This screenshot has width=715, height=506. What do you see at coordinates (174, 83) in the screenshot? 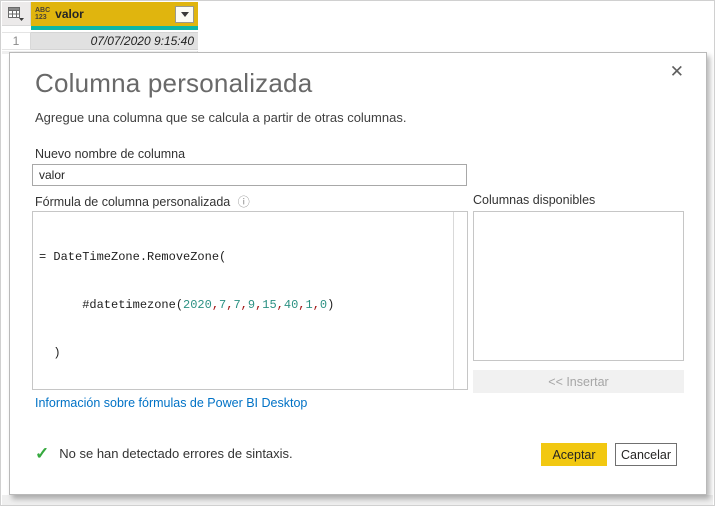
I see `dialog-title: Columna personalizada` at bounding box center [174, 83].